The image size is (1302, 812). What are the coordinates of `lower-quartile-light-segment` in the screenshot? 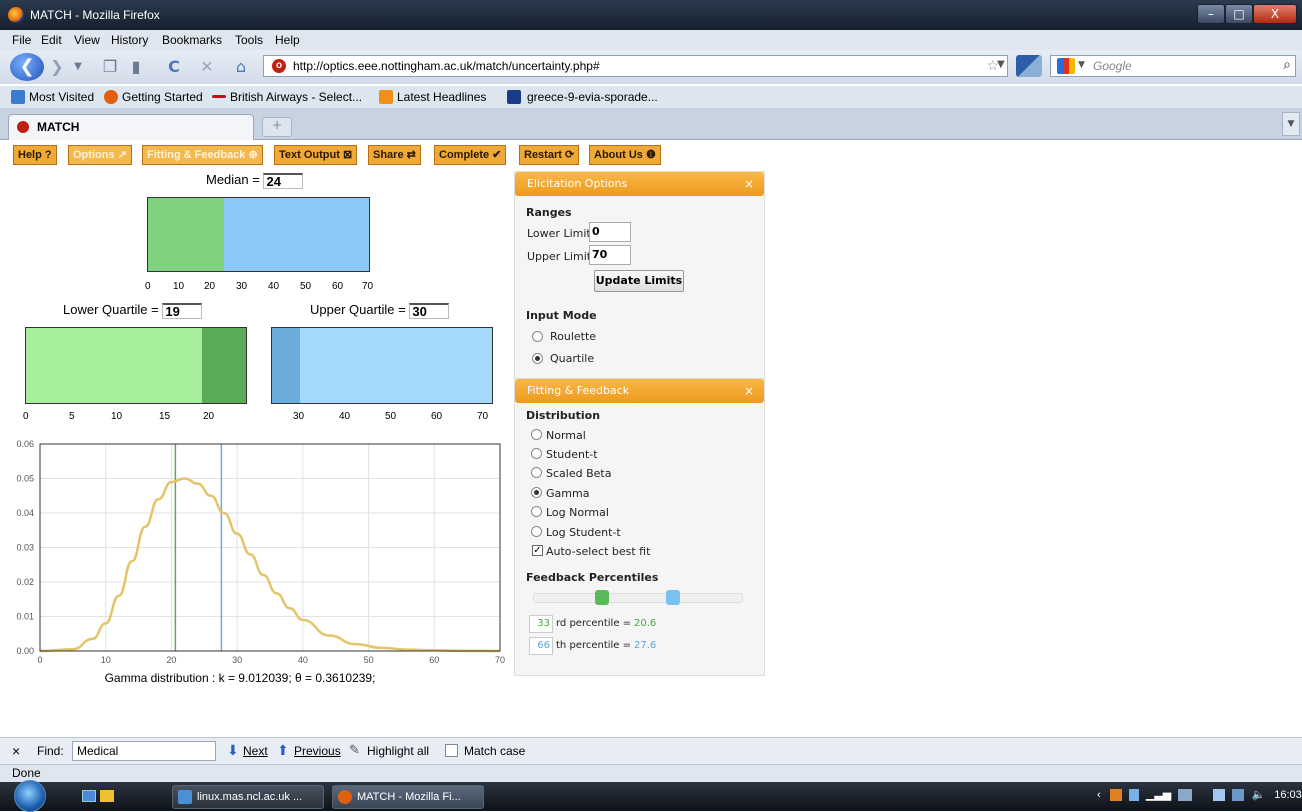 It's located at (114, 365).